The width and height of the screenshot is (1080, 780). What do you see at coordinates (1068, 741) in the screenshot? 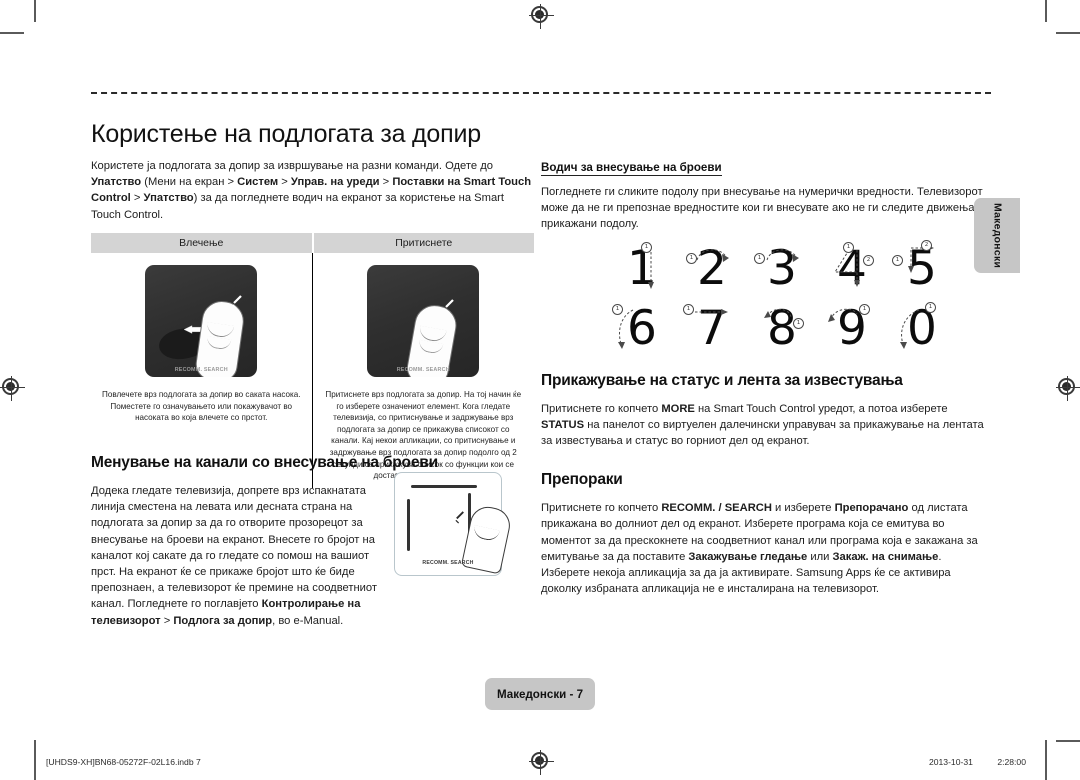
I see `crop-mark-bottom-right-horizontal` at bounding box center [1068, 741].